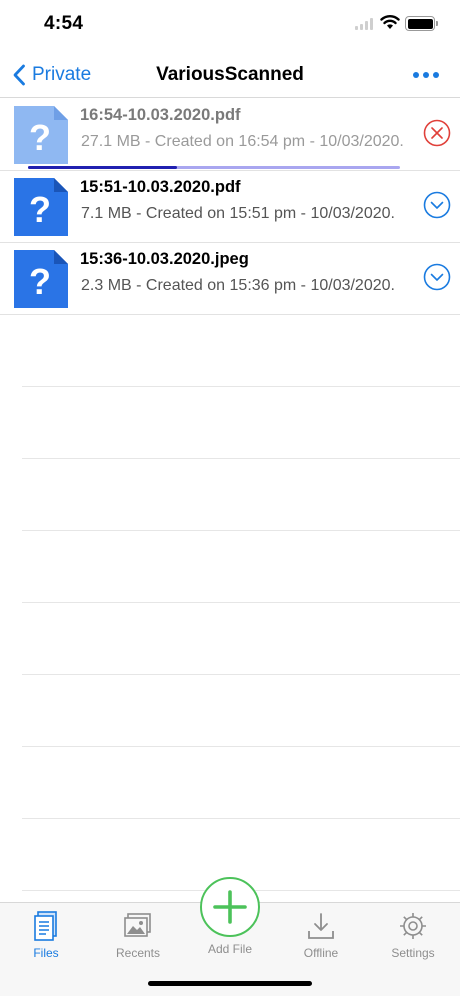 Image resolution: width=460 pixels, height=996 pixels. I want to click on cellular-signal-icon, so click(364, 24).